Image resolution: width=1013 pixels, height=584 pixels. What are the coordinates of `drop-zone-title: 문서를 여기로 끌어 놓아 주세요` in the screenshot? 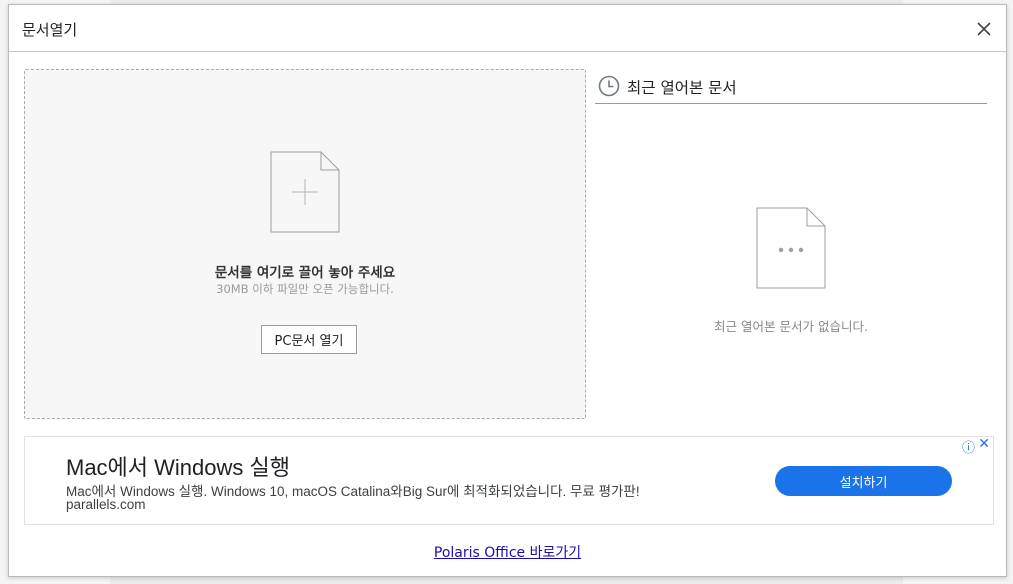 It's located at (305, 273).